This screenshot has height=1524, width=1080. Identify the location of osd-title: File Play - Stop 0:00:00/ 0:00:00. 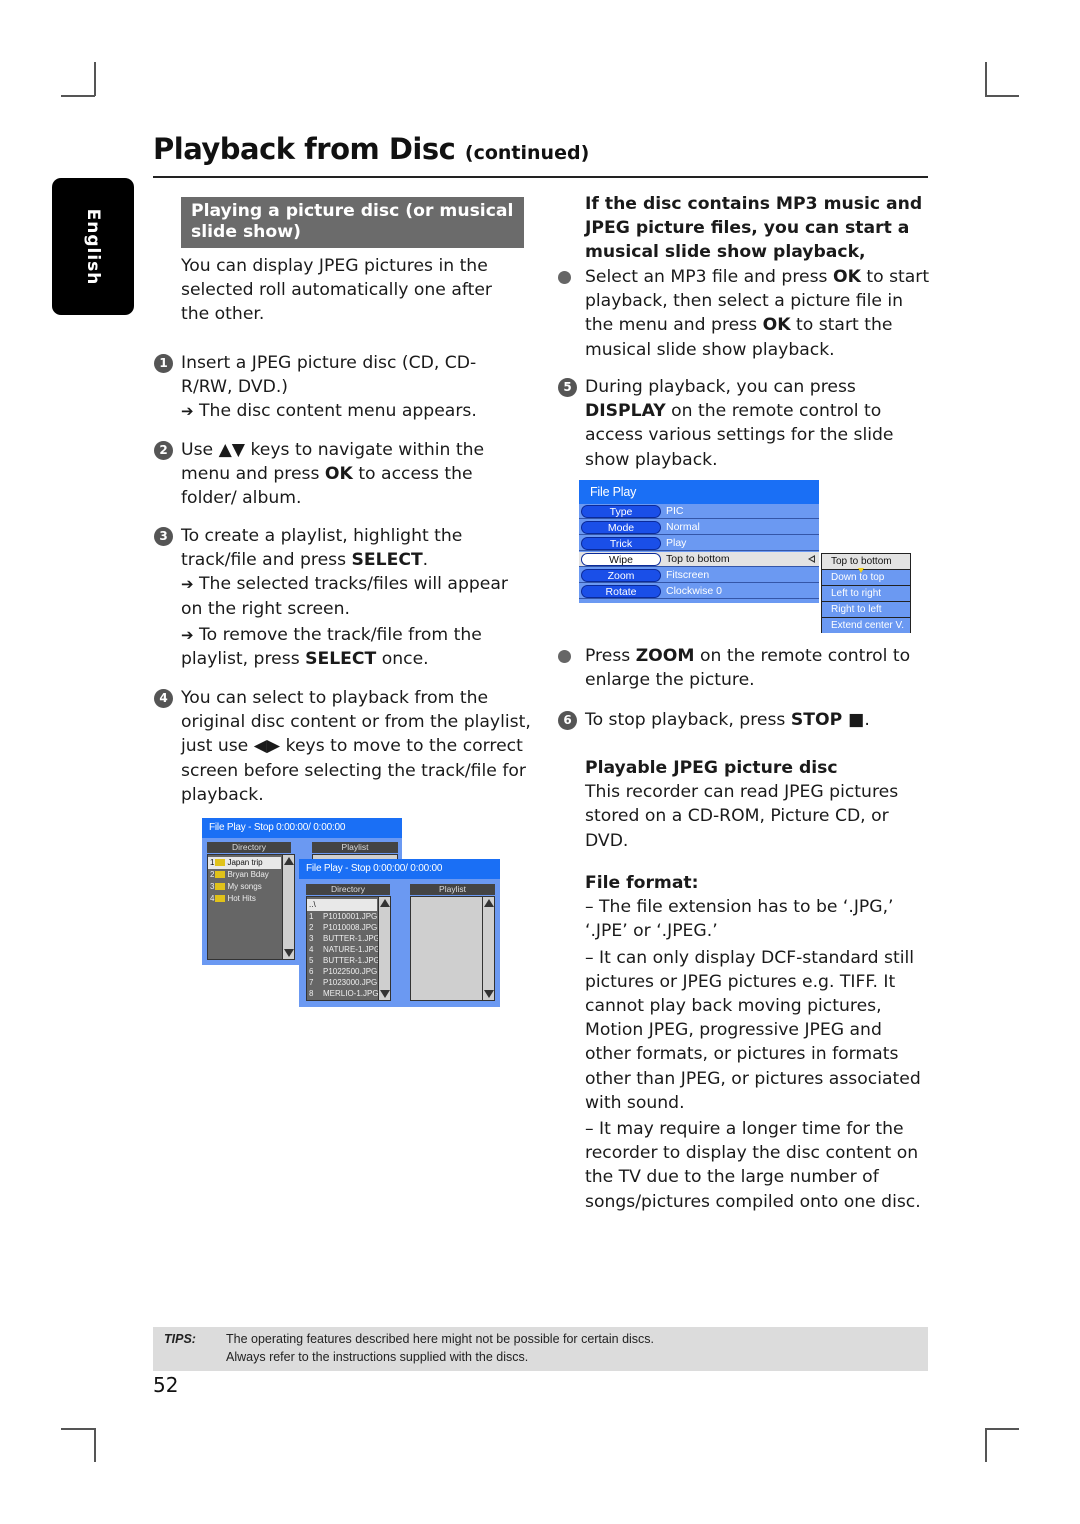
(302, 828).